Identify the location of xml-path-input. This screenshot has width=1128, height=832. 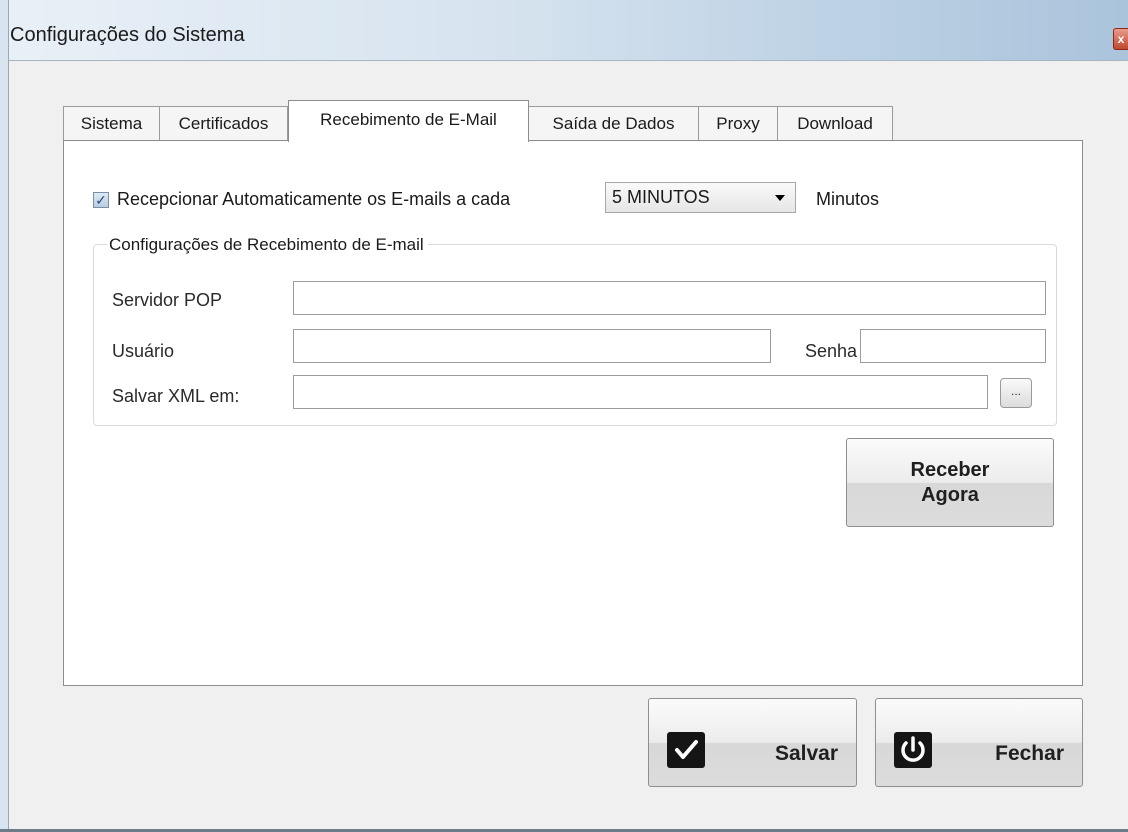
(640, 392).